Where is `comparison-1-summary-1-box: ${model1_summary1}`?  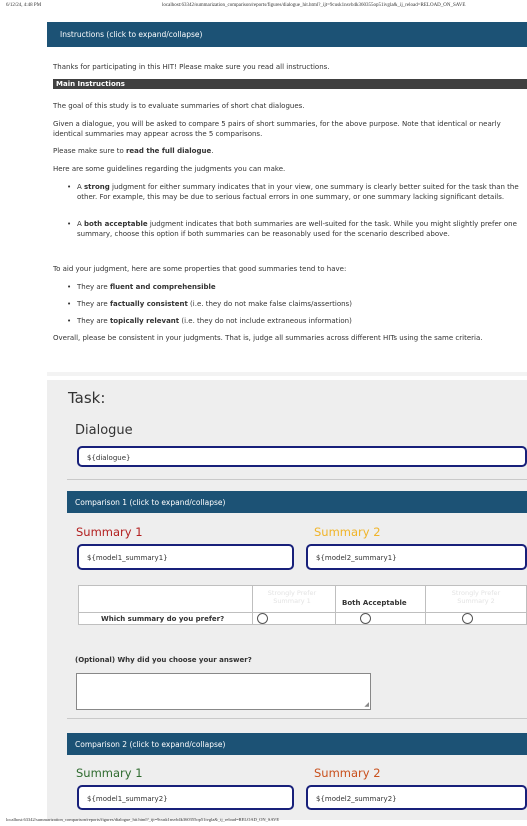 comparison-1-summary-1-box: ${model1_summary1} is located at coordinates (185, 557).